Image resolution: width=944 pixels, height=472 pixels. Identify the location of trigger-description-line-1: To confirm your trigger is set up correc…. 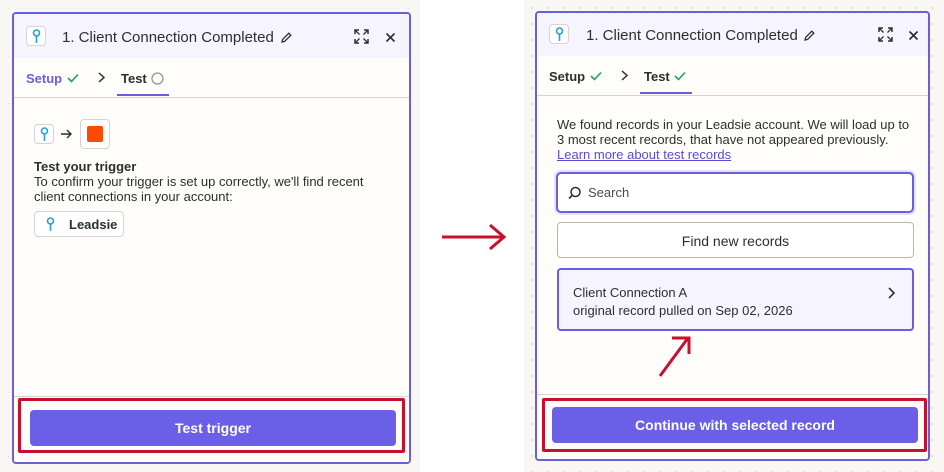
(199, 181).